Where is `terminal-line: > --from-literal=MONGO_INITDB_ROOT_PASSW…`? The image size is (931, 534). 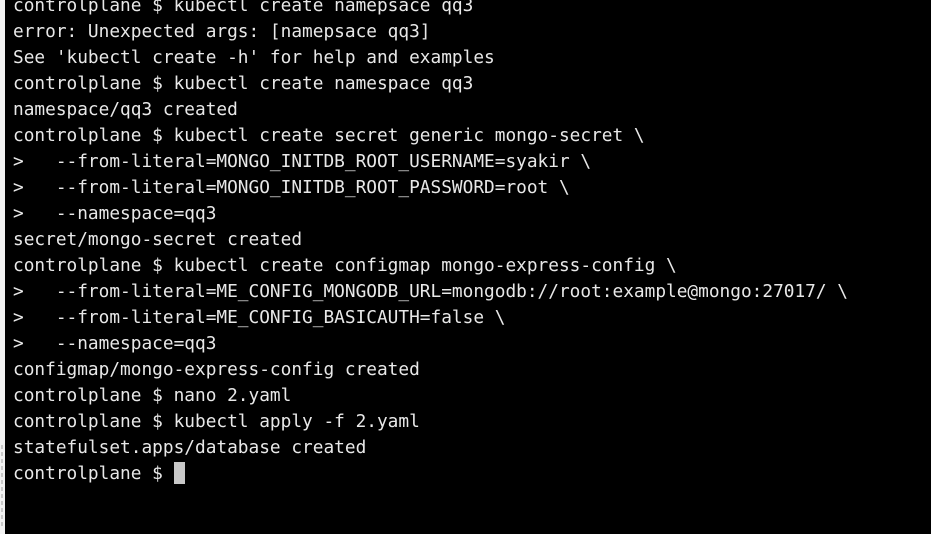 terminal-line: > --from-literal=MONGO_INITDB_ROOT_PASSW… is located at coordinates (291, 187).